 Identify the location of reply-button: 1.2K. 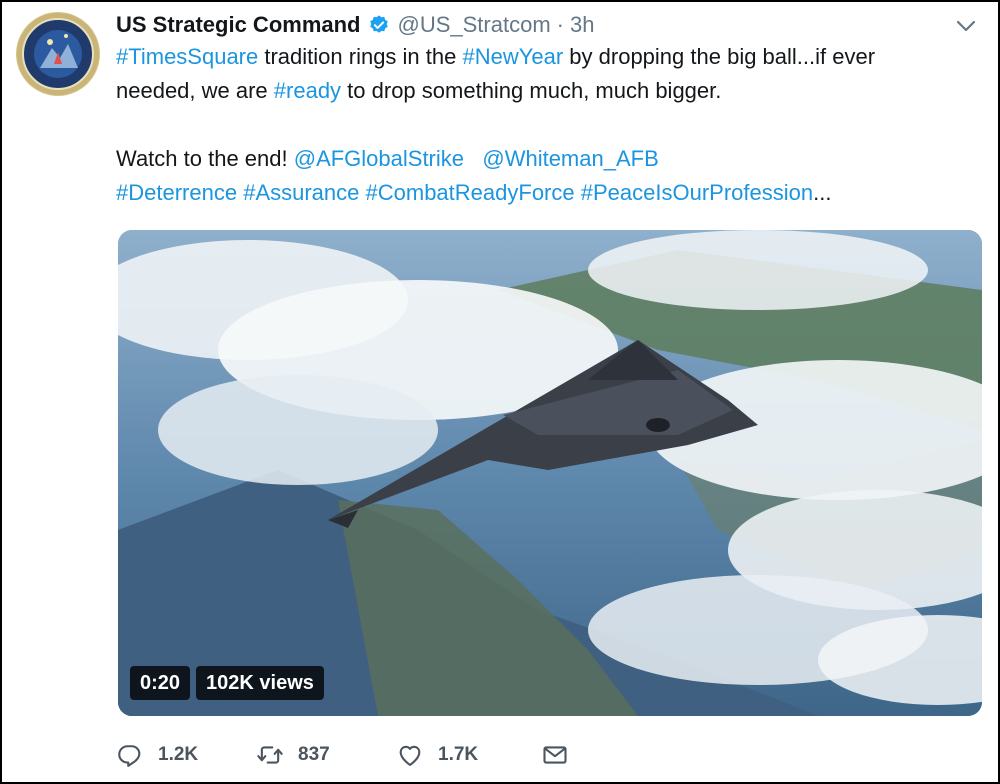
(186, 755).